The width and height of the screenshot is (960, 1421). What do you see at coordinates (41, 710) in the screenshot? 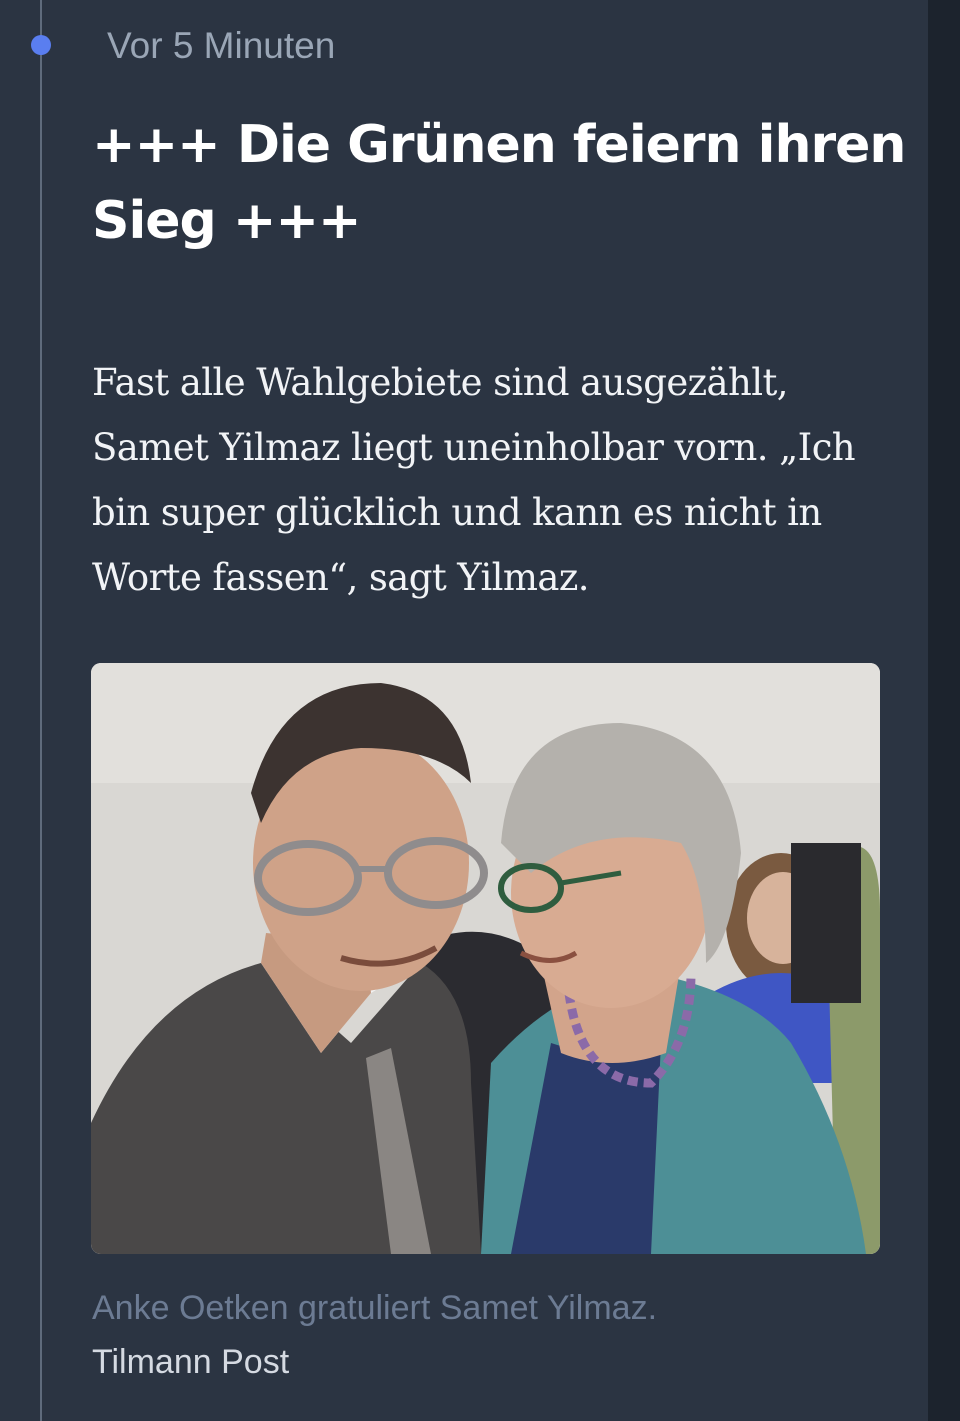
I see `timeline-line` at bounding box center [41, 710].